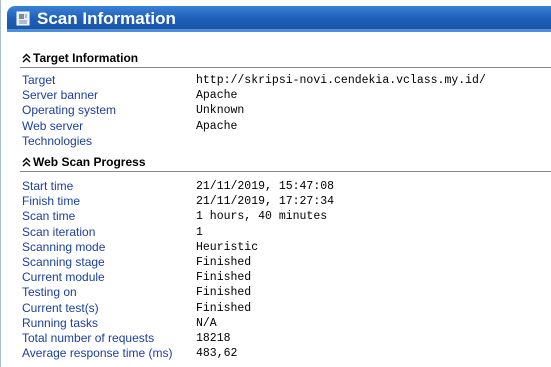 The image size is (551, 367). Describe the element at coordinates (286, 247) in the screenshot. I see `progress-row-scanning-mode: Scanning mode Heuristic` at that location.